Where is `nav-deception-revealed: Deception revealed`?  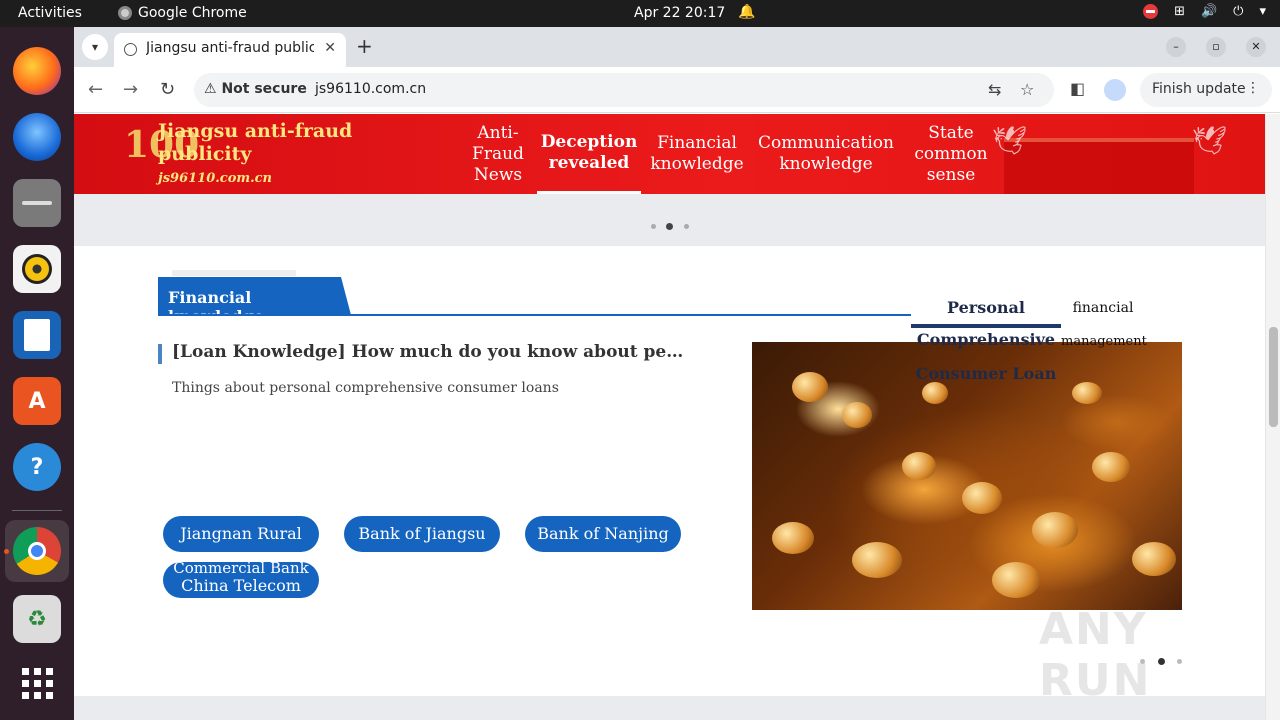 nav-deception-revealed: Deception revealed is located at coordinates (589, 154).